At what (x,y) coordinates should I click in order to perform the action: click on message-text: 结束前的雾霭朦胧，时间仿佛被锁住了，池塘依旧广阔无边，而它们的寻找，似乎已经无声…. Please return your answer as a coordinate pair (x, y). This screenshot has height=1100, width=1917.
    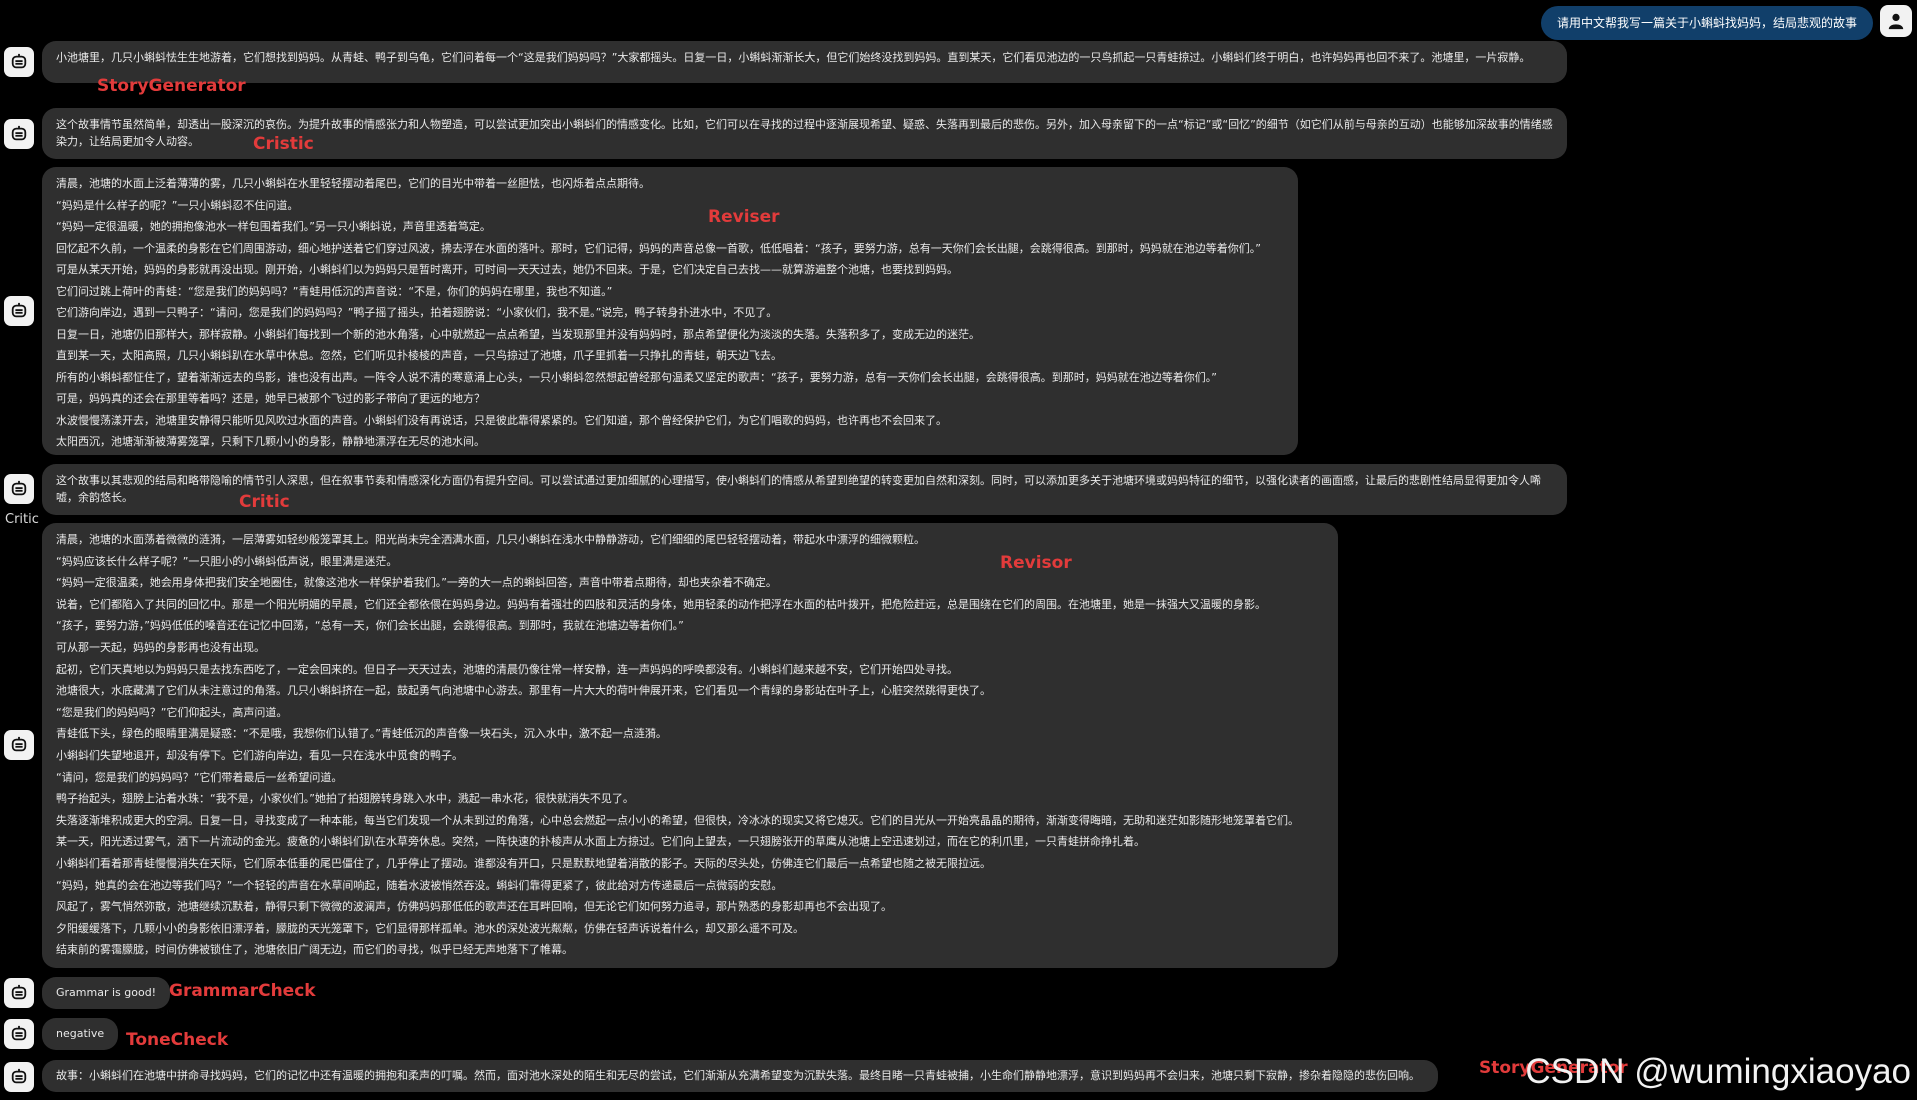
    Looking at the image, I should click on (314, 950).